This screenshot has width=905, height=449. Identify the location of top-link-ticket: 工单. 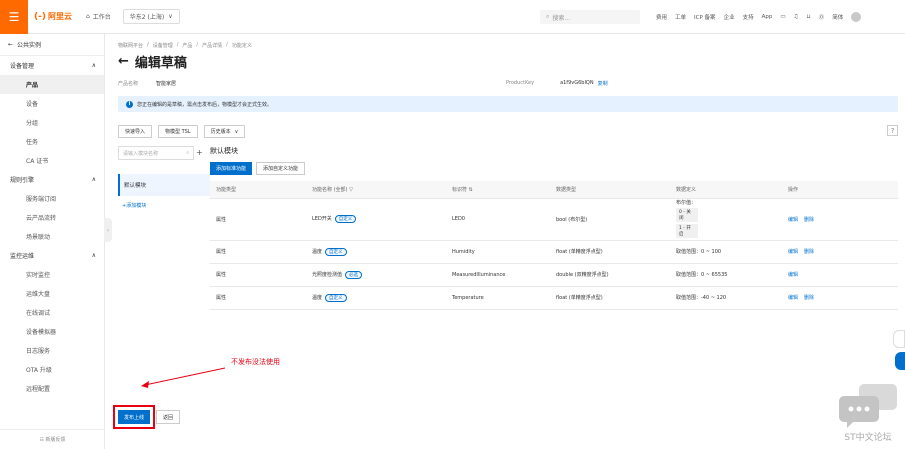
(680, 17).